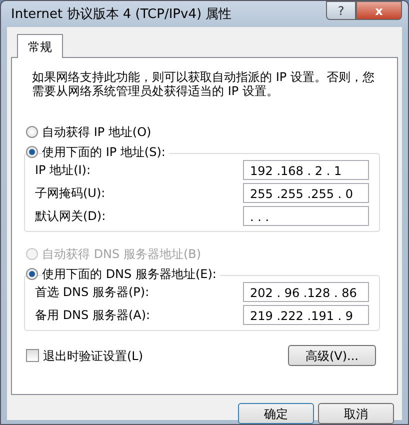 The height and width of the screenshot is (425, 409). I want to click on checkbox, so click(32, 355).